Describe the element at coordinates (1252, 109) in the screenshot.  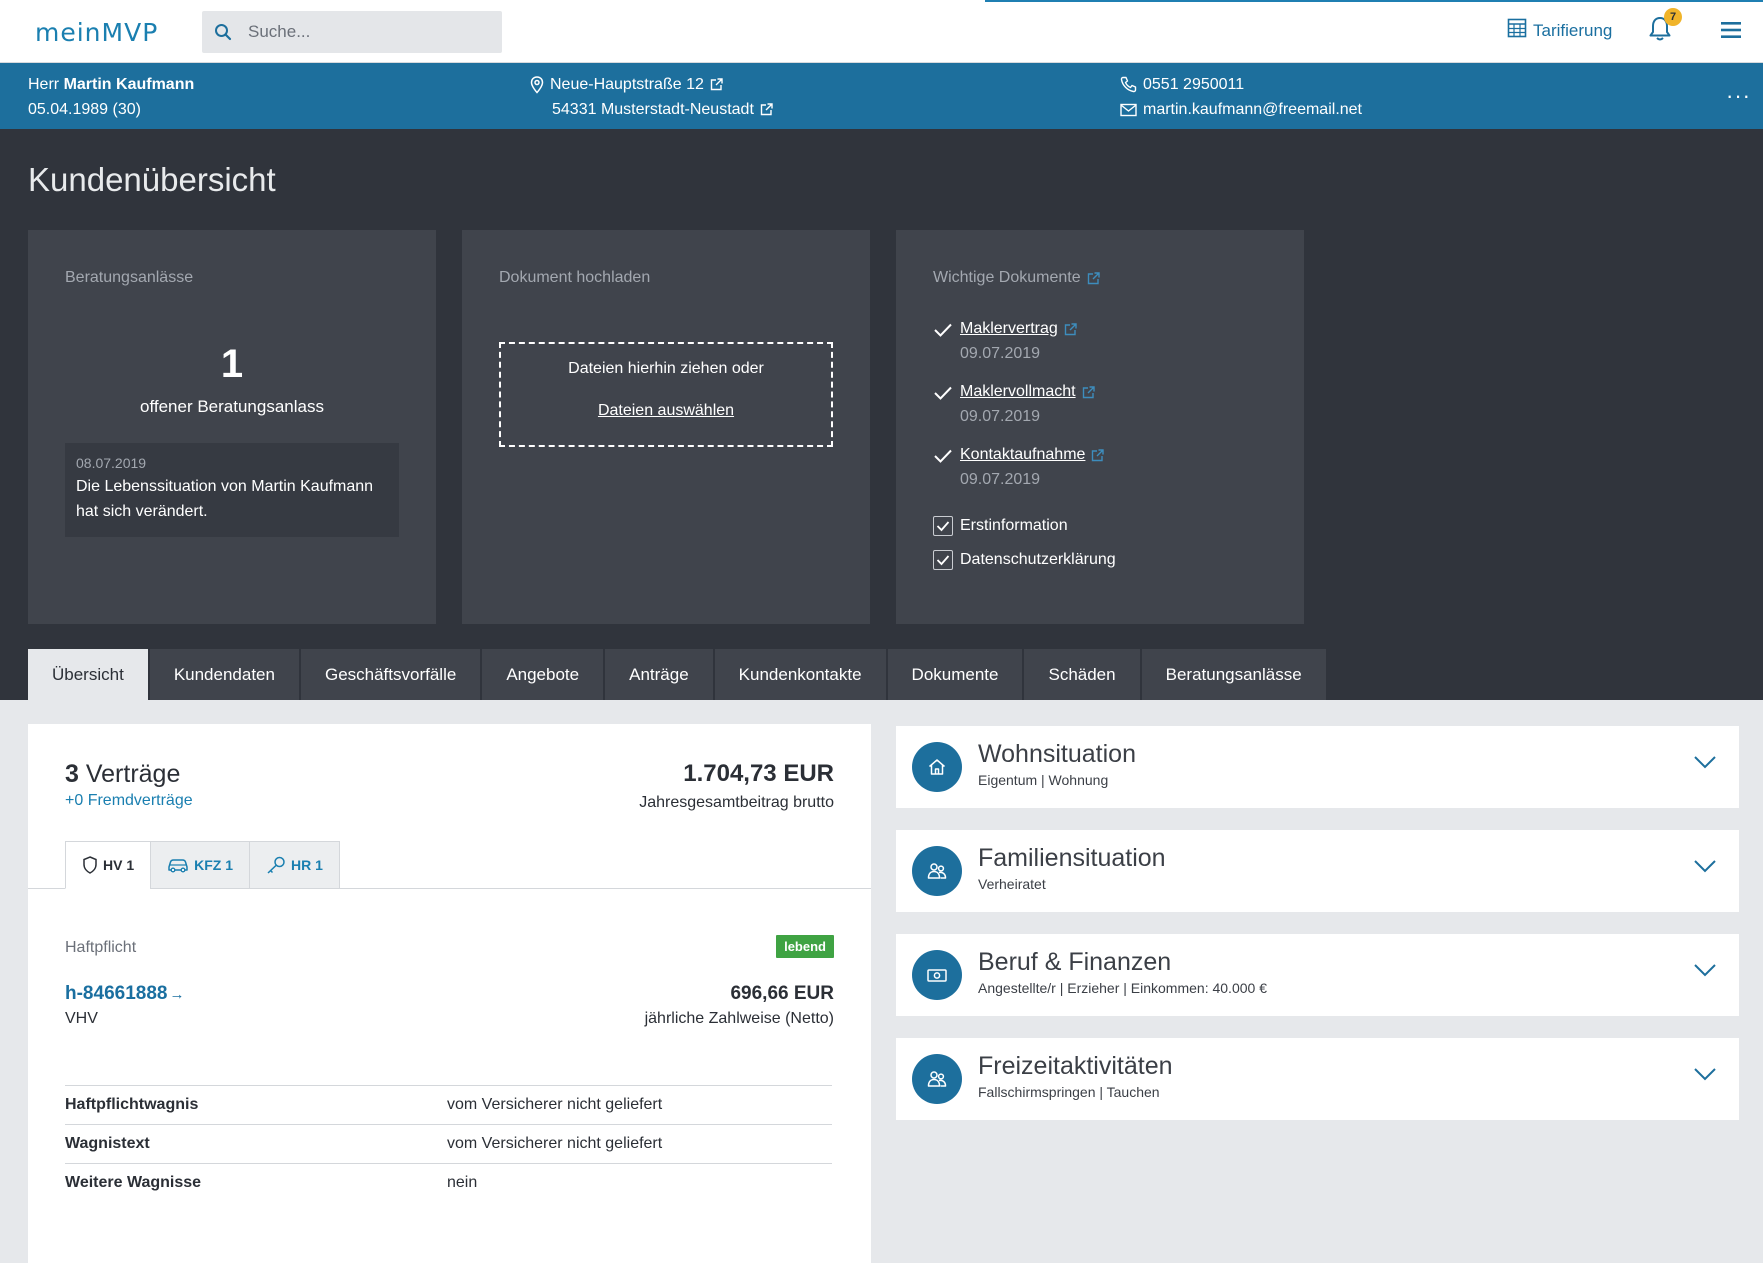
I see `customer-email: martin.kaufmann@freemail.net` at that location.